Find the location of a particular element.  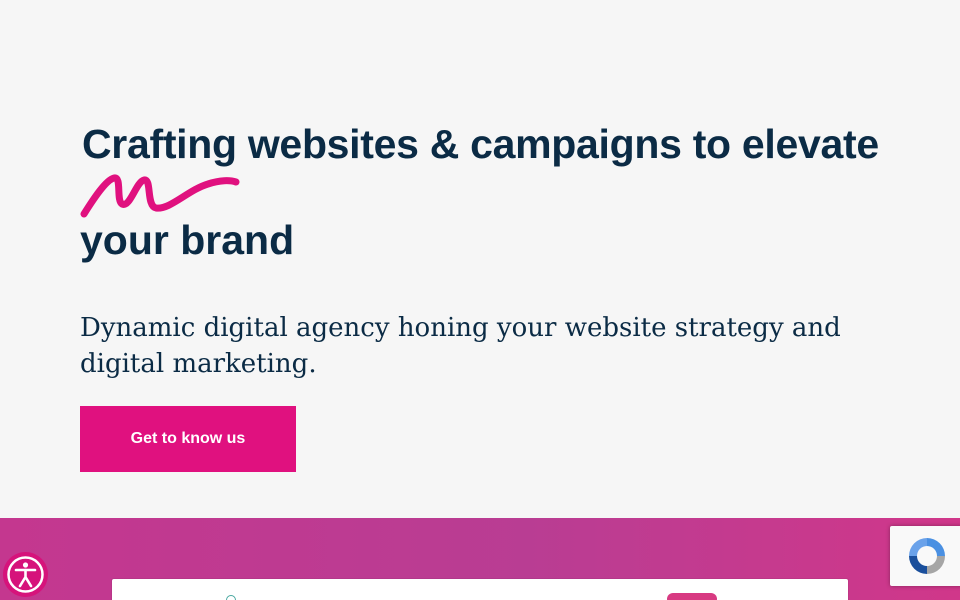

headline-line-2: your brand is located at coordinates (187, 240).